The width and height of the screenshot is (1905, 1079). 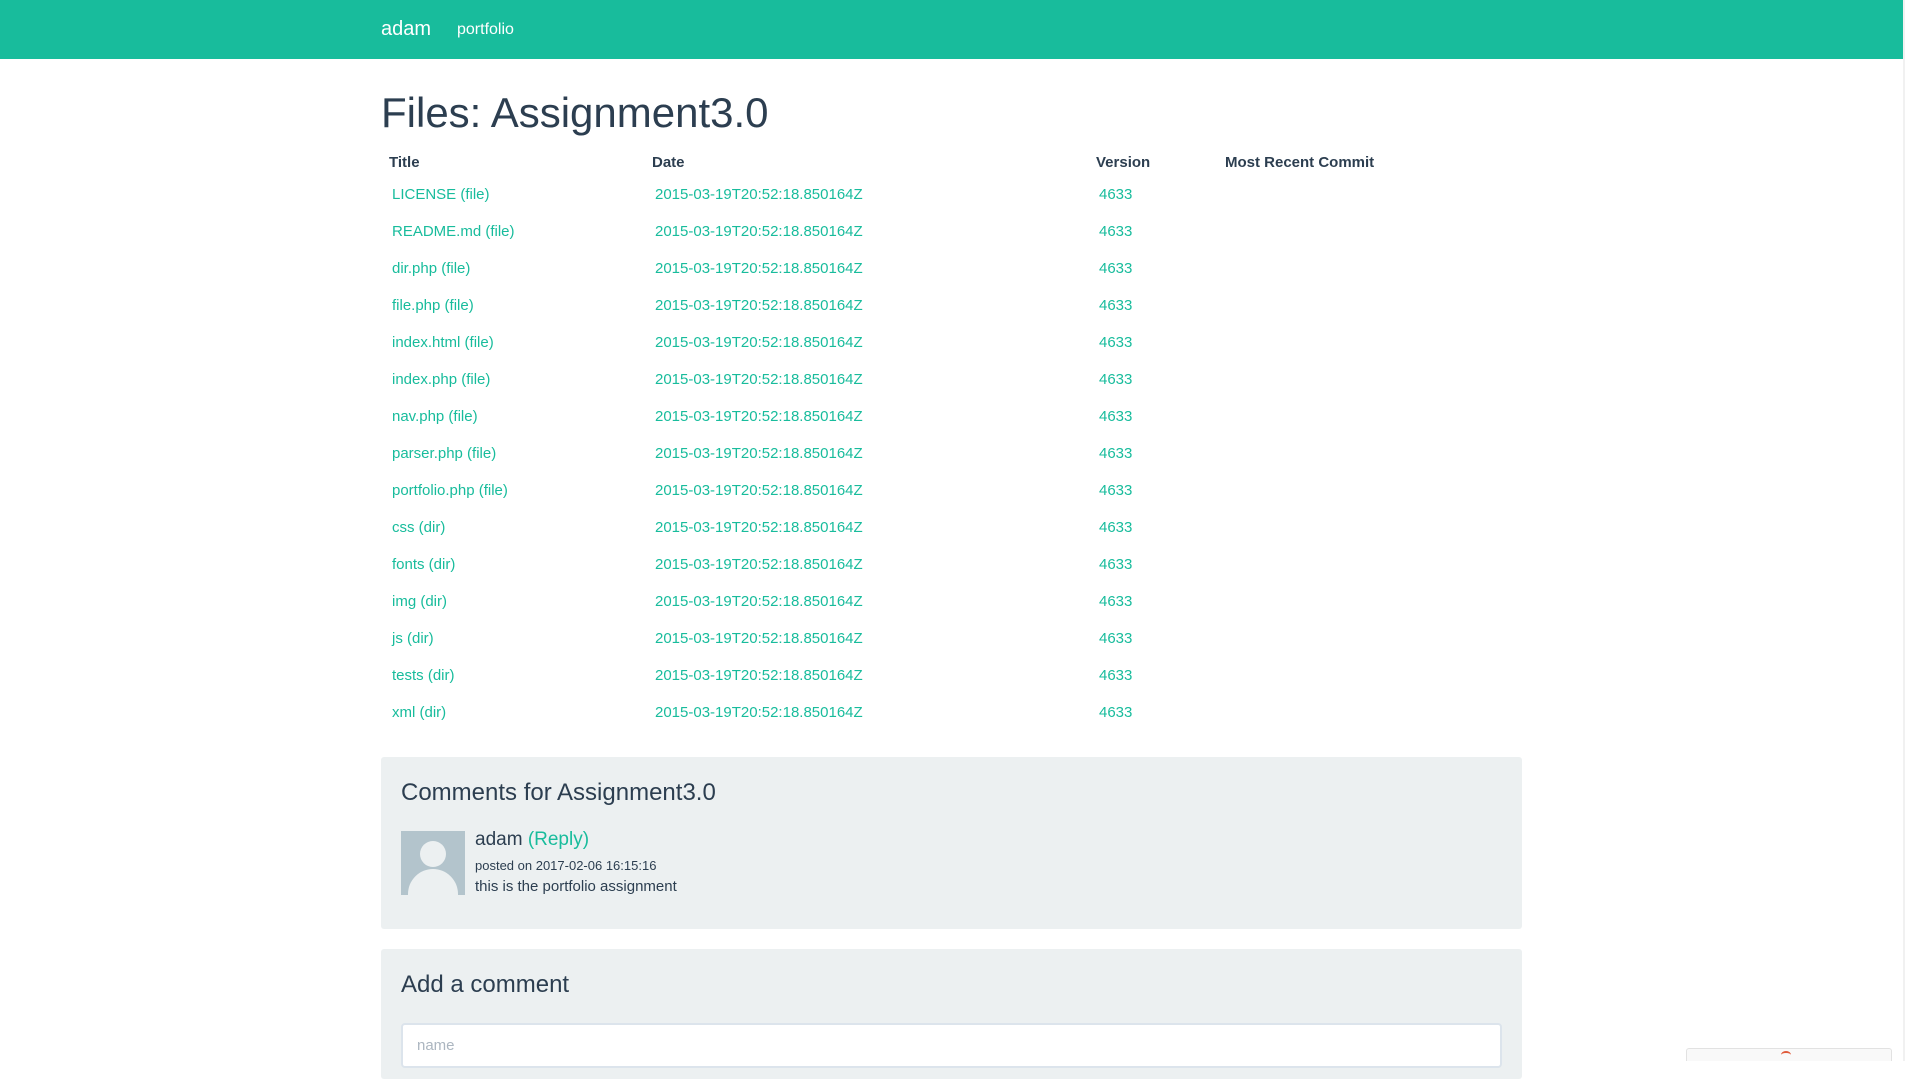 I want to click on table-cell-title: js (dir), so click(x=512, y=638).